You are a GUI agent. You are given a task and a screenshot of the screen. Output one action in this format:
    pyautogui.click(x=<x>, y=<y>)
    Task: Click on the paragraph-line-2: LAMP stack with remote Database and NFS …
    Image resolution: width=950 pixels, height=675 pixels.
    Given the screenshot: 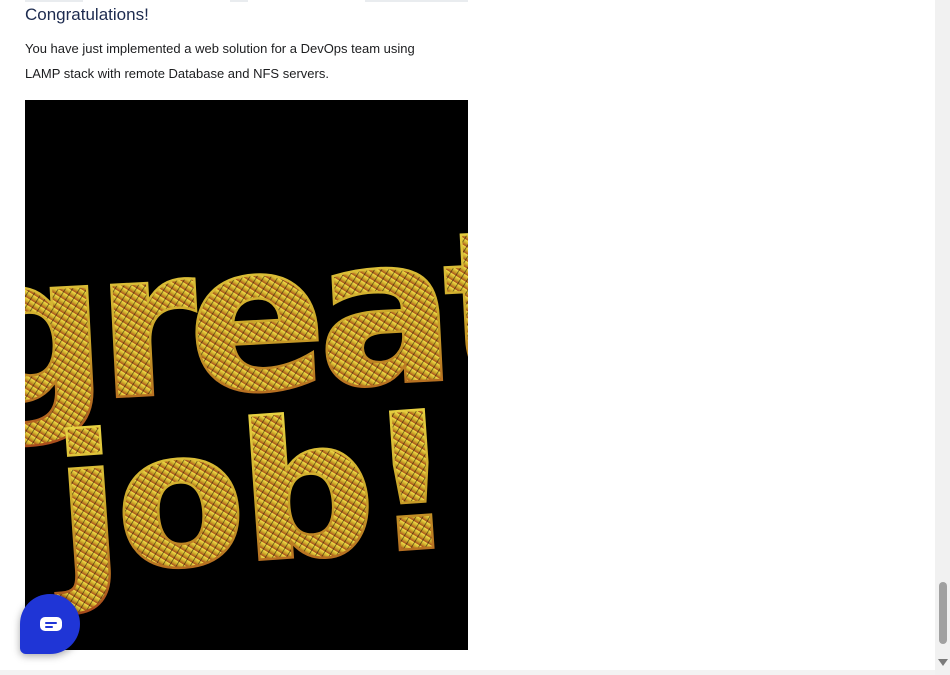 What is the action you would take?
    pyautogui.click(x=177, y=73)
    